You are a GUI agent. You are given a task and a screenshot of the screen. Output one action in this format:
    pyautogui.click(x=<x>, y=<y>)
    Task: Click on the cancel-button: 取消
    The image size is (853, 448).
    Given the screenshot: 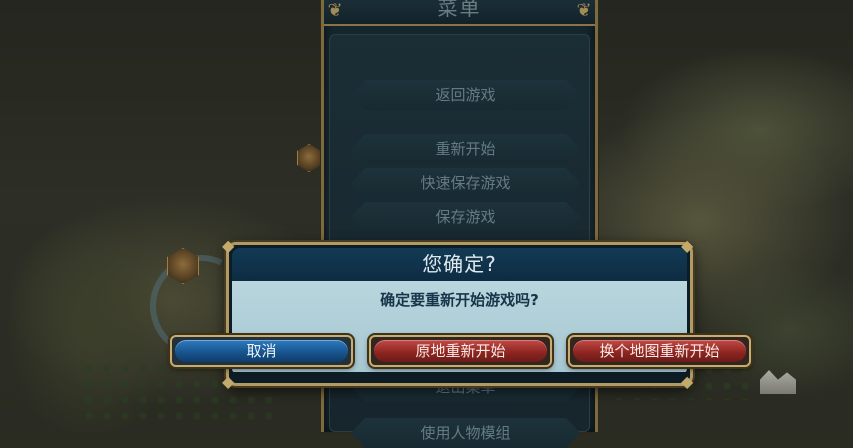 What is the action you would take?
    pyautogui.click(x=261, y=351)
    